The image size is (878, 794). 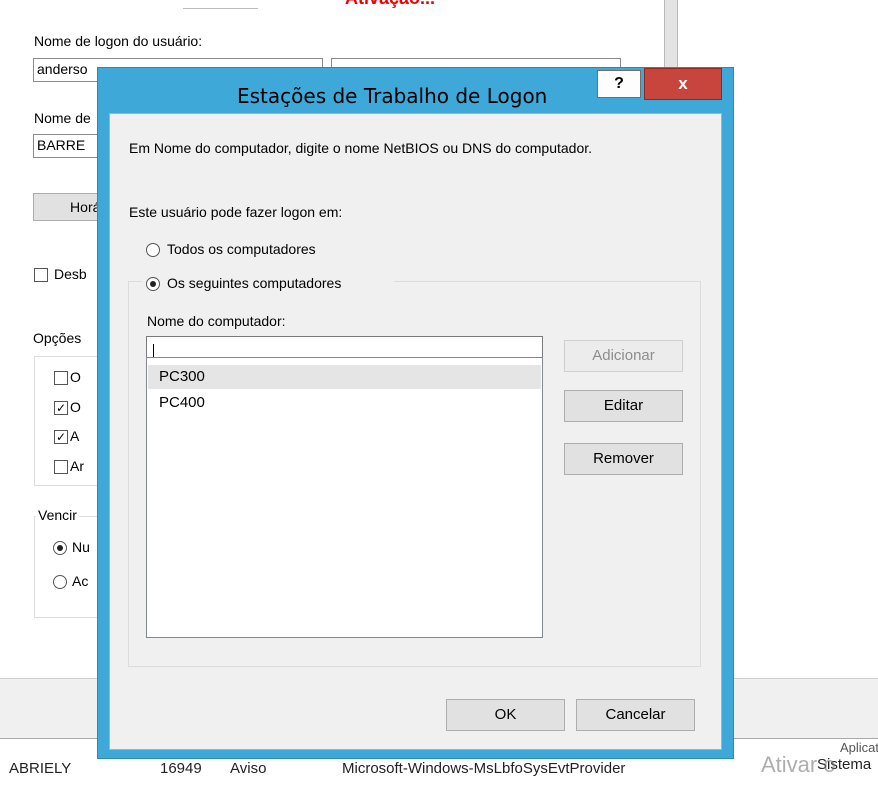 I want to click on account-option-label: Ar, so click(x=77, y=466).